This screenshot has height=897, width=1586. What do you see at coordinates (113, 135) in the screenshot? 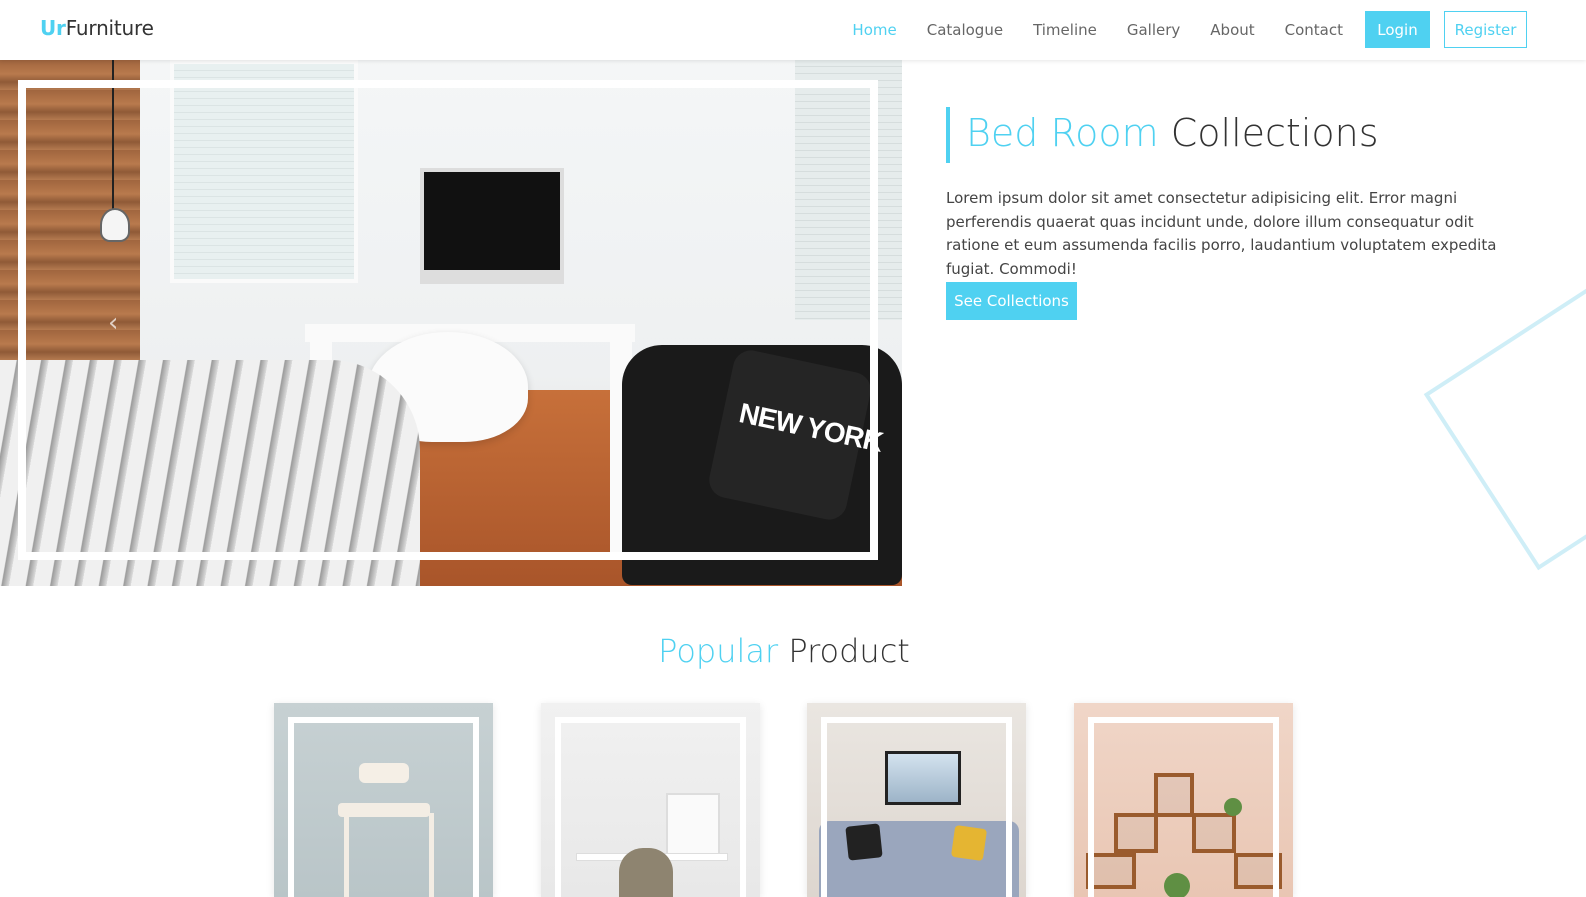
I see `lamp-cord` at bounding box center [113, 135].